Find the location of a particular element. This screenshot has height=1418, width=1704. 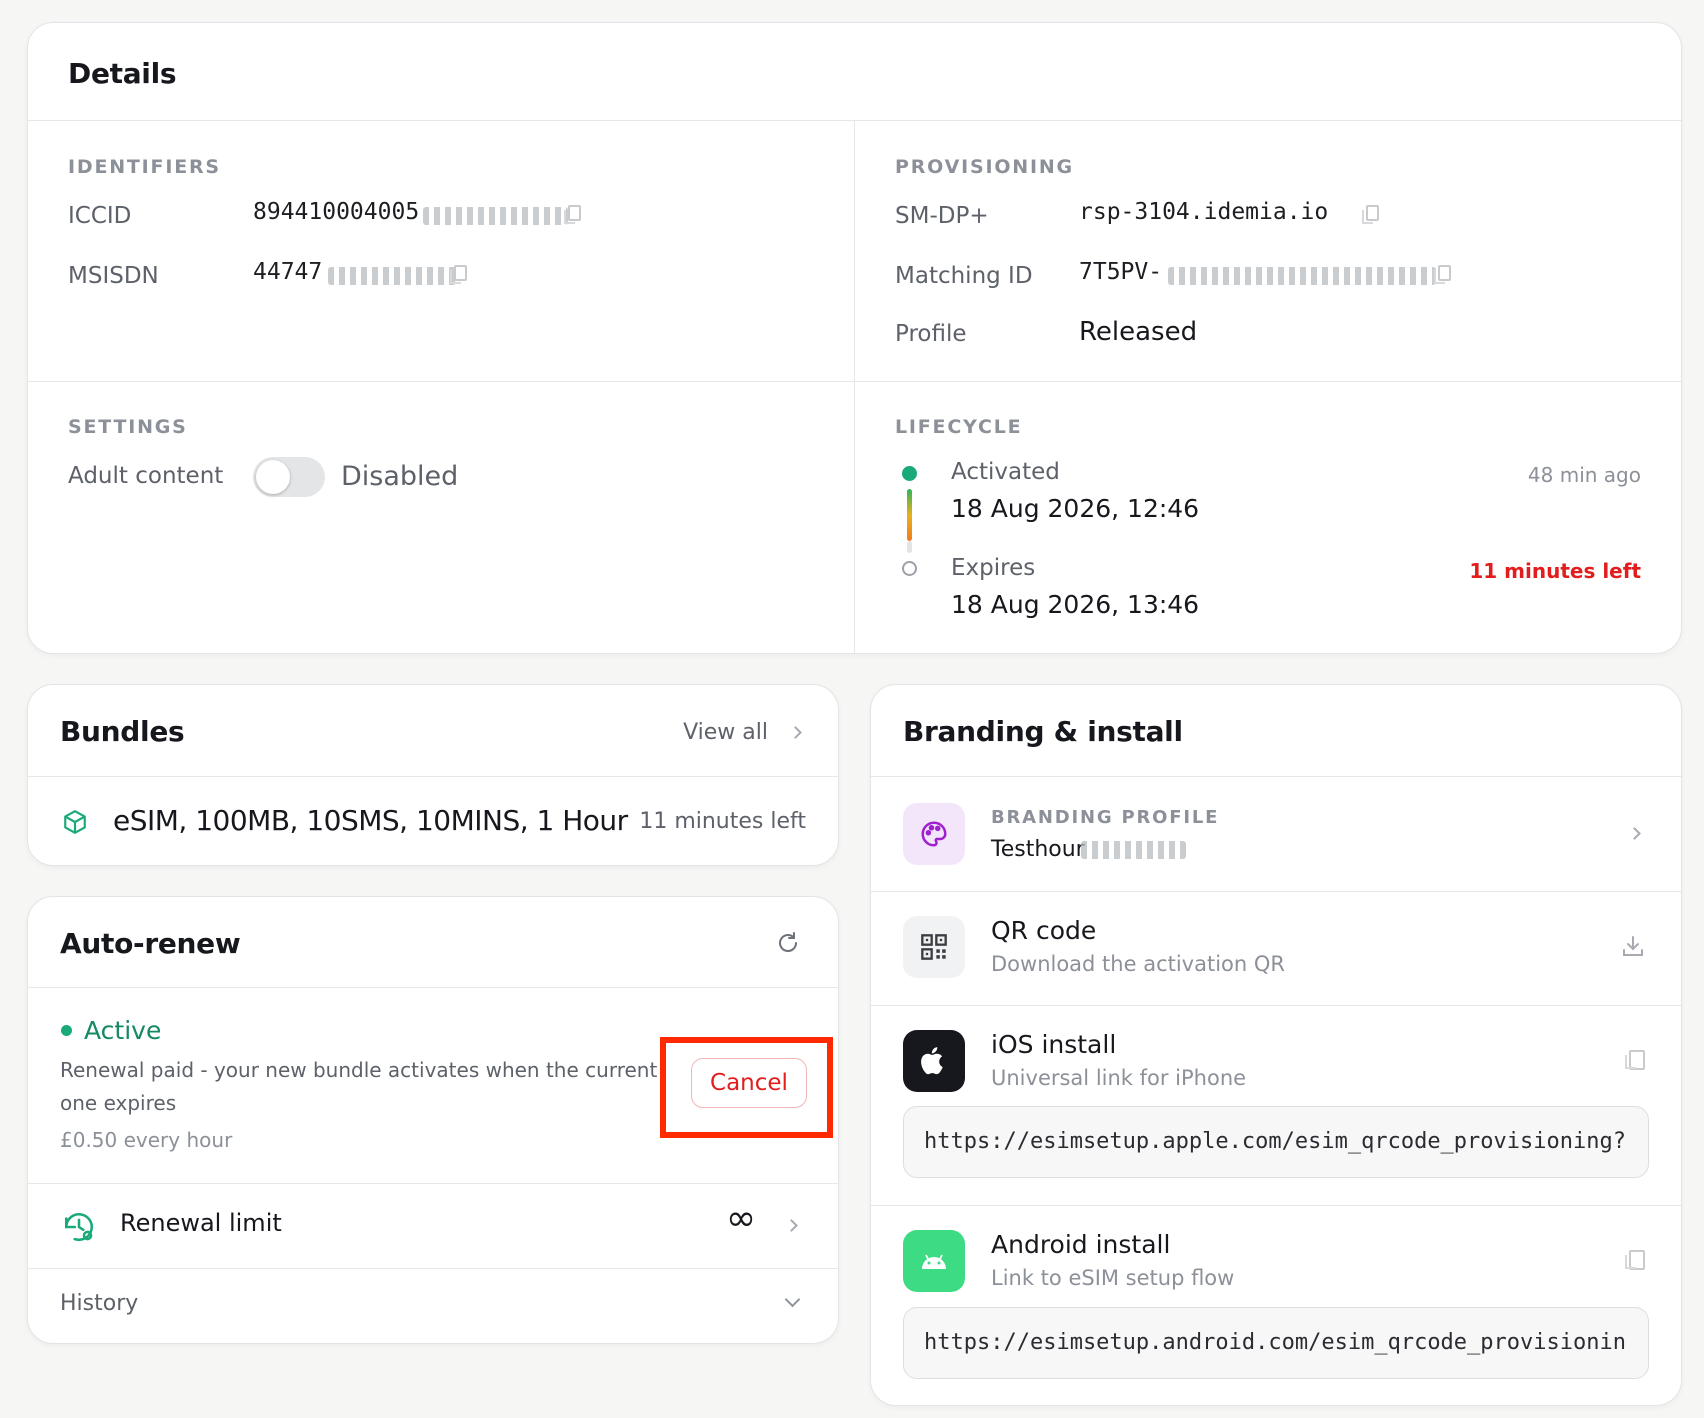

profile-value: Released is located at coordinates (1138, 332).